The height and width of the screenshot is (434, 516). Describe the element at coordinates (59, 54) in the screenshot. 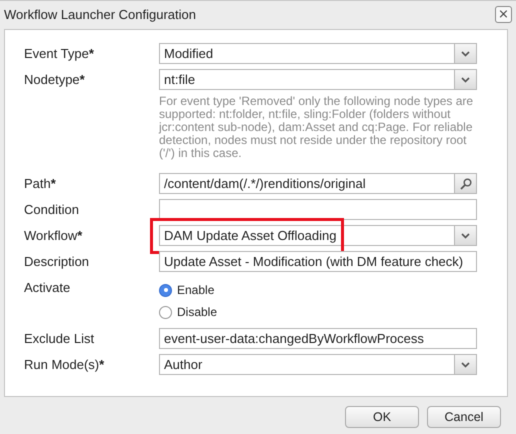

I see `field-label: Event Type*` at that location.